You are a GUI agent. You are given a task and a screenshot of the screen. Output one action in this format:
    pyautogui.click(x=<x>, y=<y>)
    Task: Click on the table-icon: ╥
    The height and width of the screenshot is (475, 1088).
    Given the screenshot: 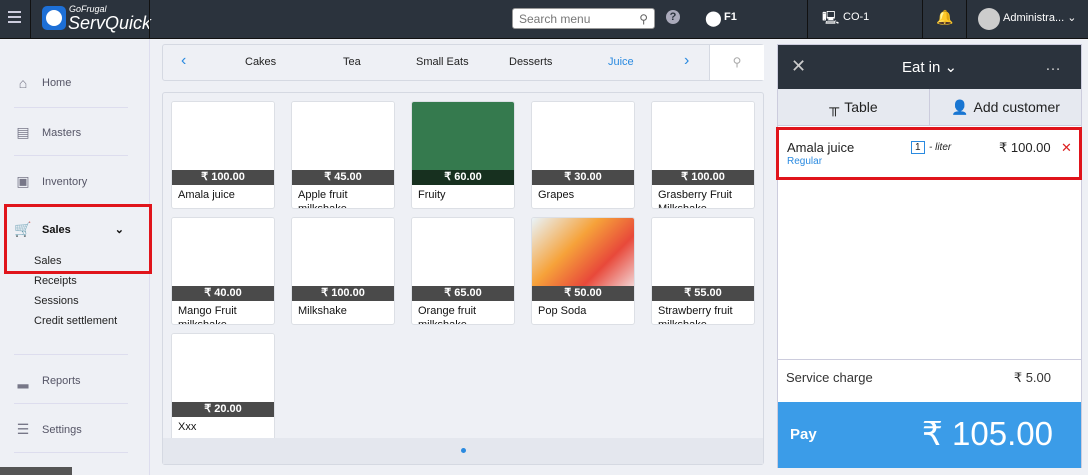 What is the action you would take?
    pyautogui.click(x=834, y=107)
    